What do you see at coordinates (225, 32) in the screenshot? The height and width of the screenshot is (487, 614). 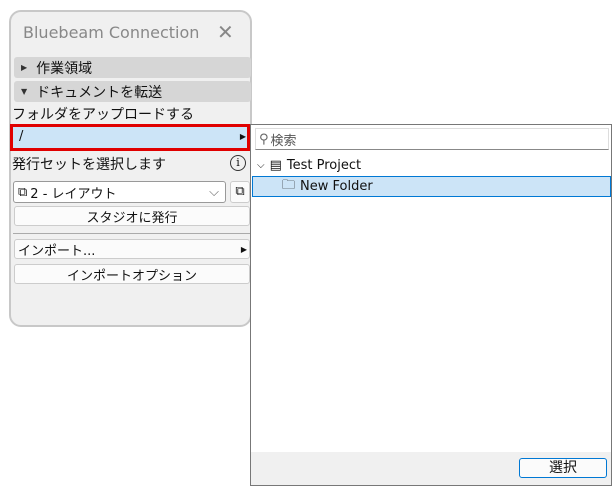 I see `close-icon: ✕` at bounding box center [225, 32].